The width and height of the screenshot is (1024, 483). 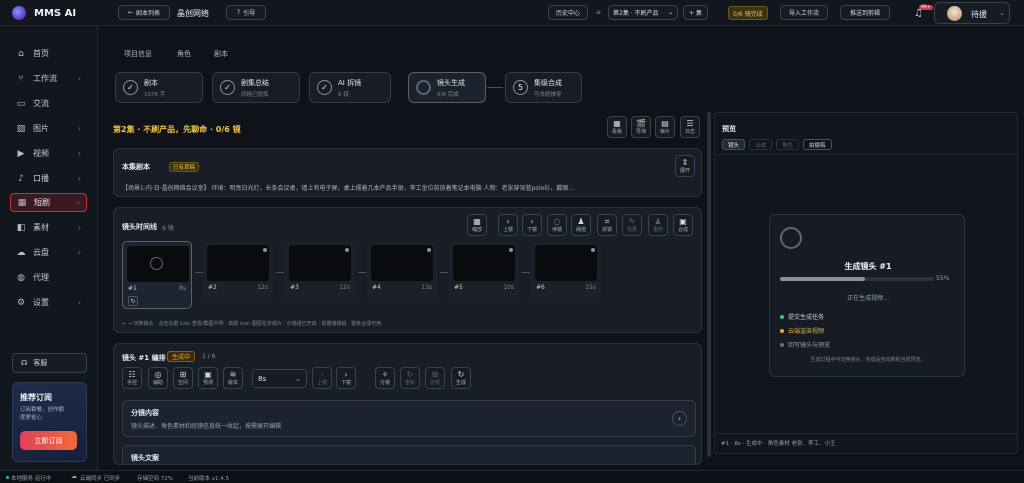 I want to click on cloud-status: 云端同步 已同步, so click(x=100, y=479).